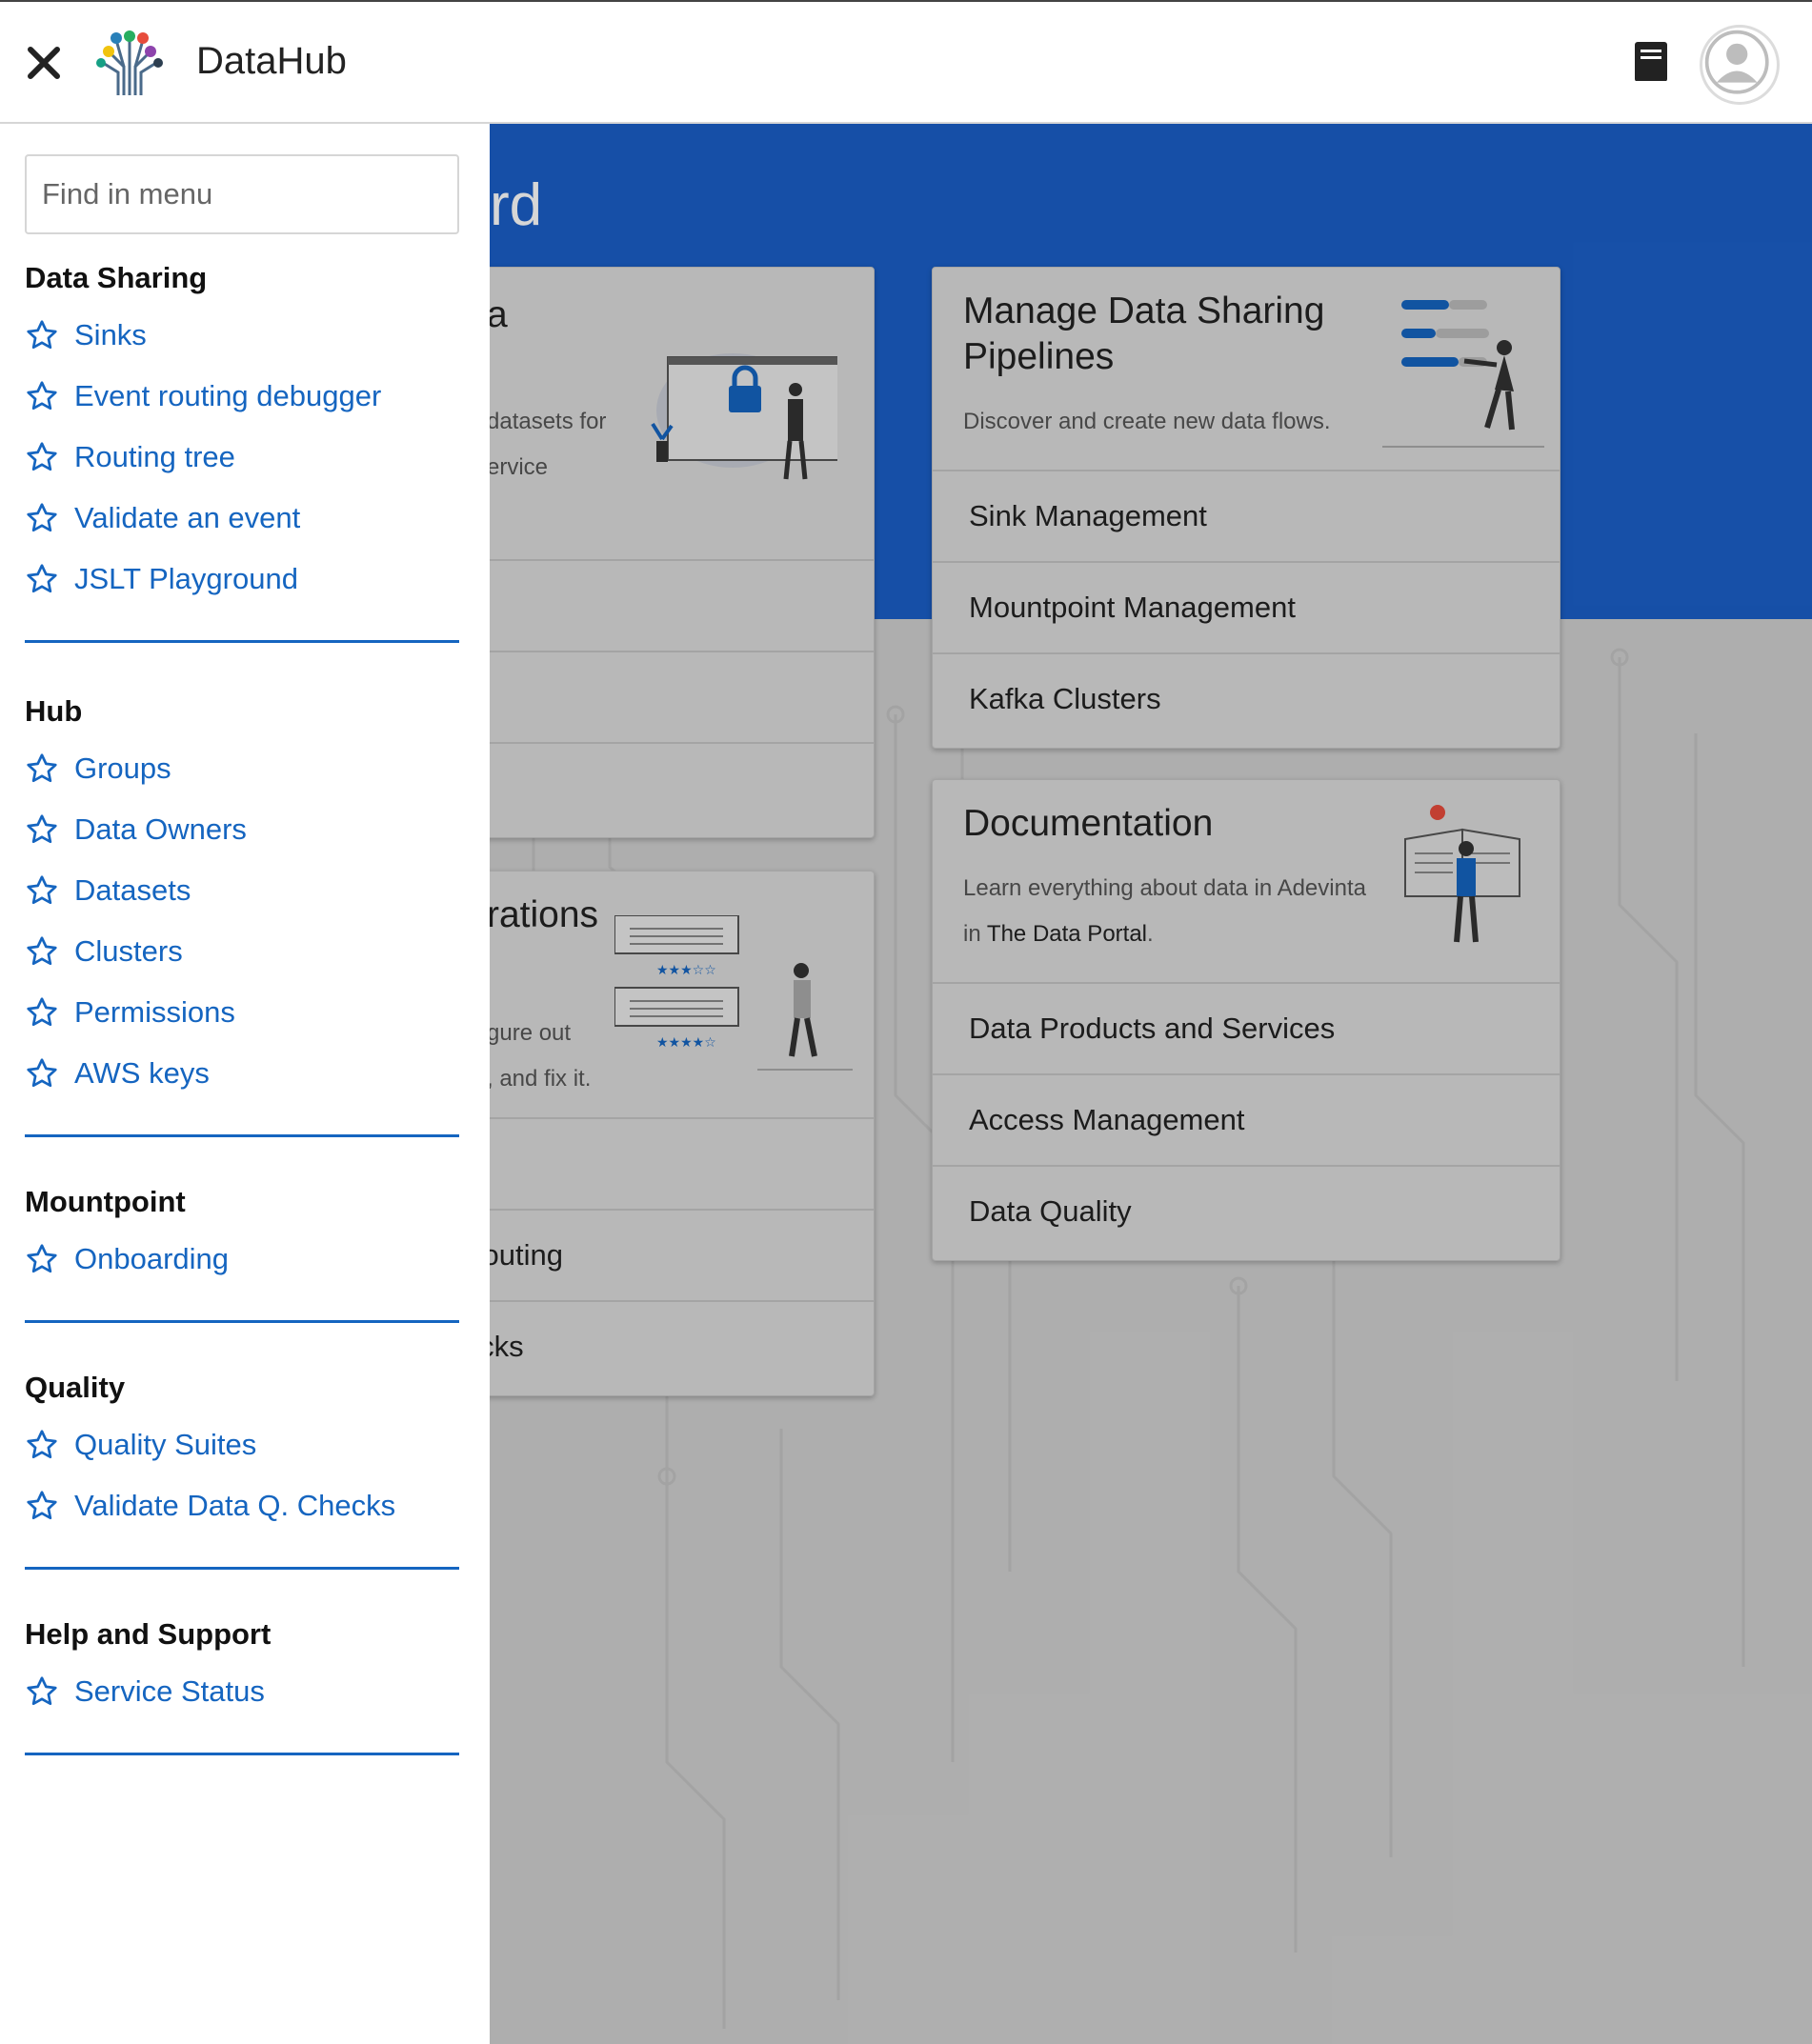 Image resolution: width=1812 pixels, height=2044 pixels. What do you see at coordinates (242, 1012) in the screenshot?
I see `menu-item: Permissions` at bounding box center [242, 1012].